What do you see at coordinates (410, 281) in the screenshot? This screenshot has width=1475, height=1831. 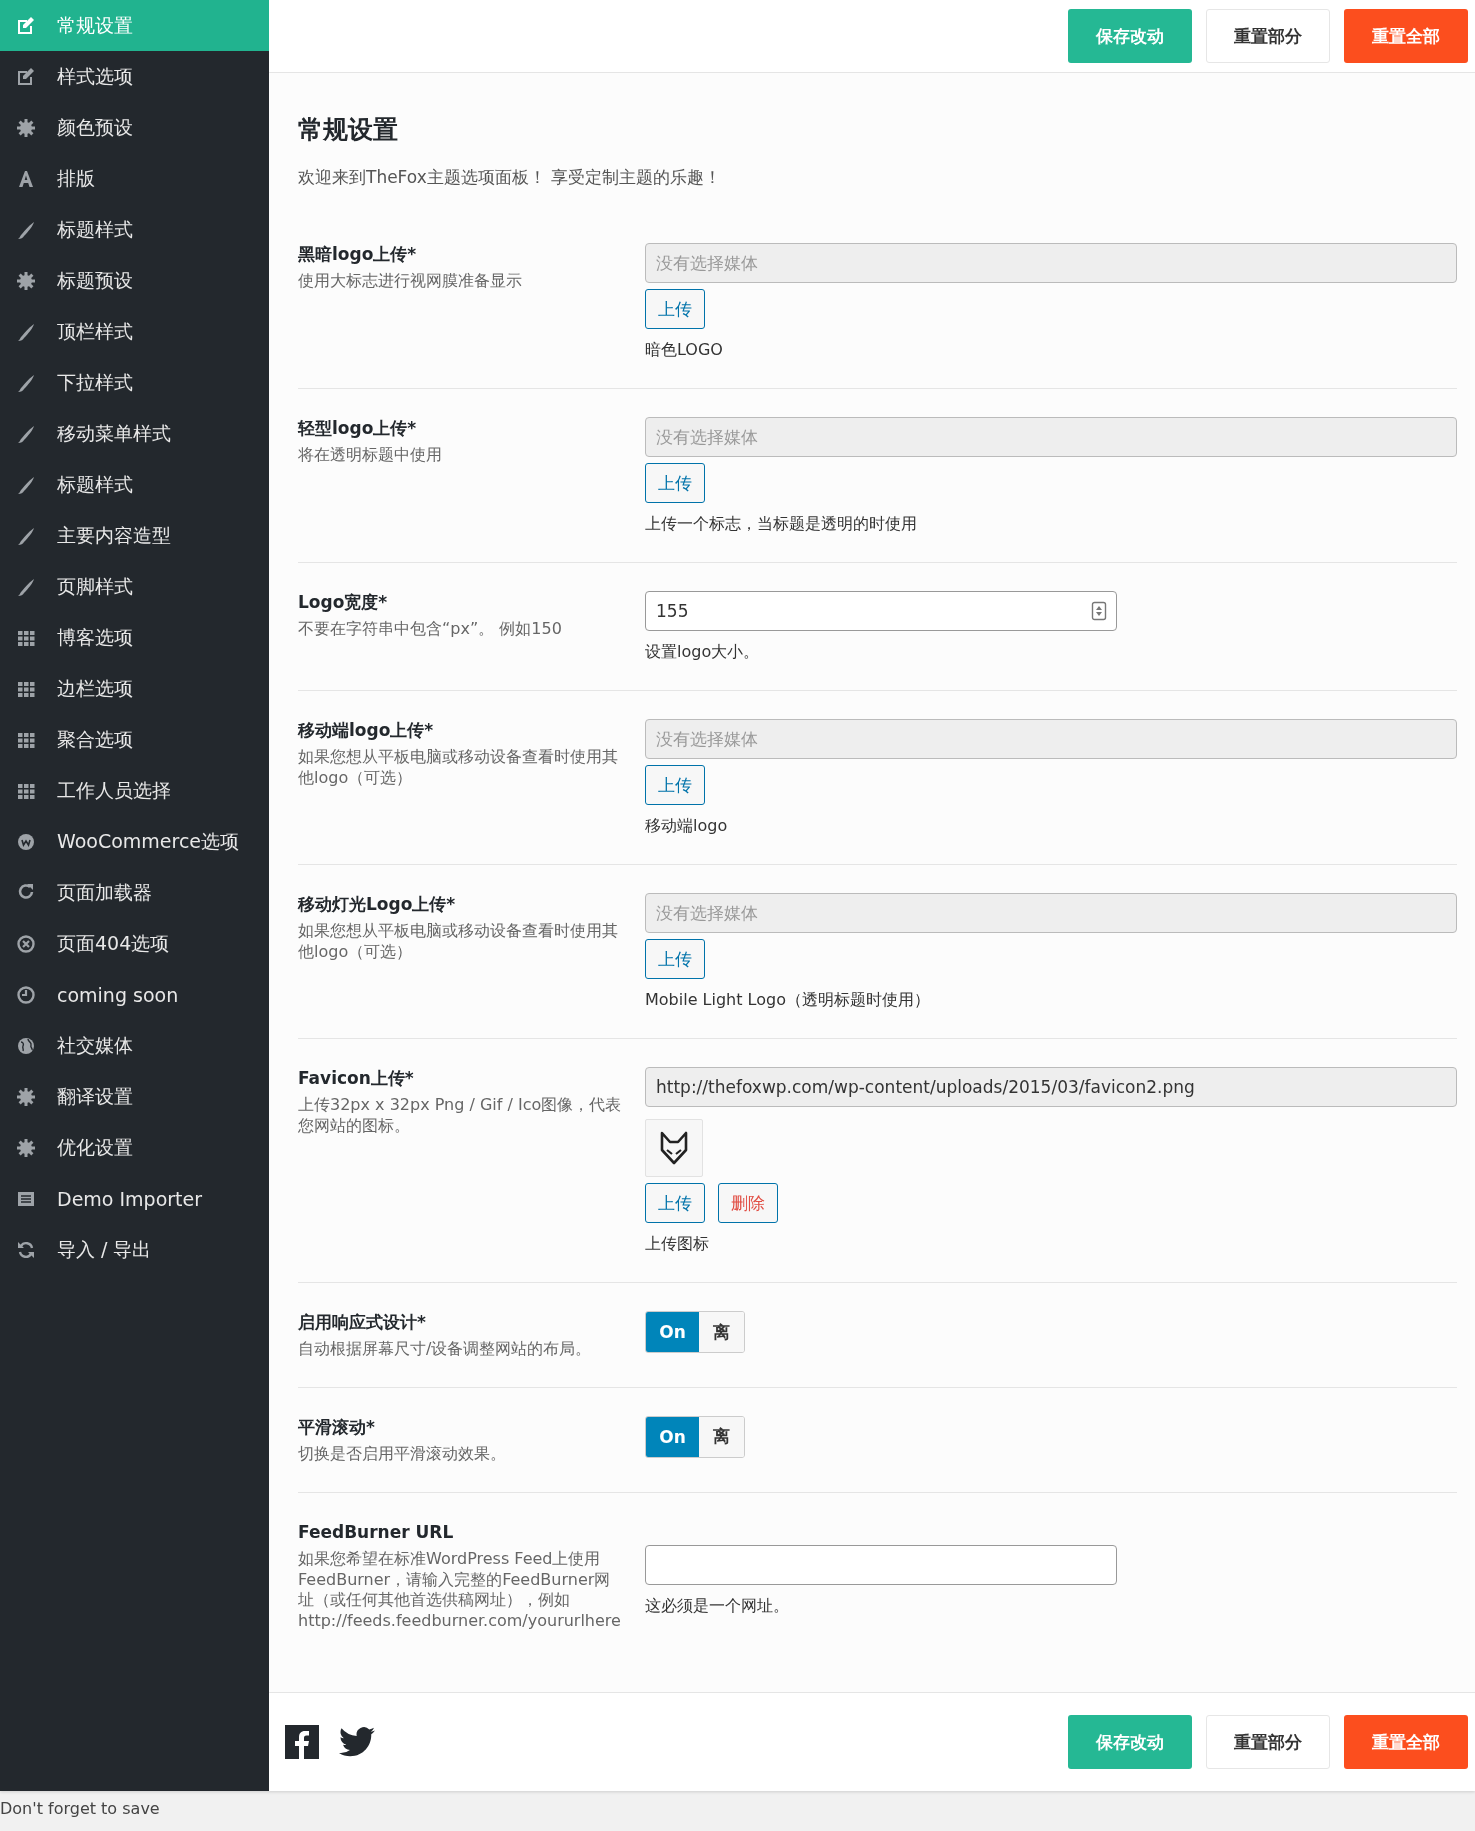 I see `option-description: 使用大标志进行视网膜准备显示` at bounding box center [410, 281].